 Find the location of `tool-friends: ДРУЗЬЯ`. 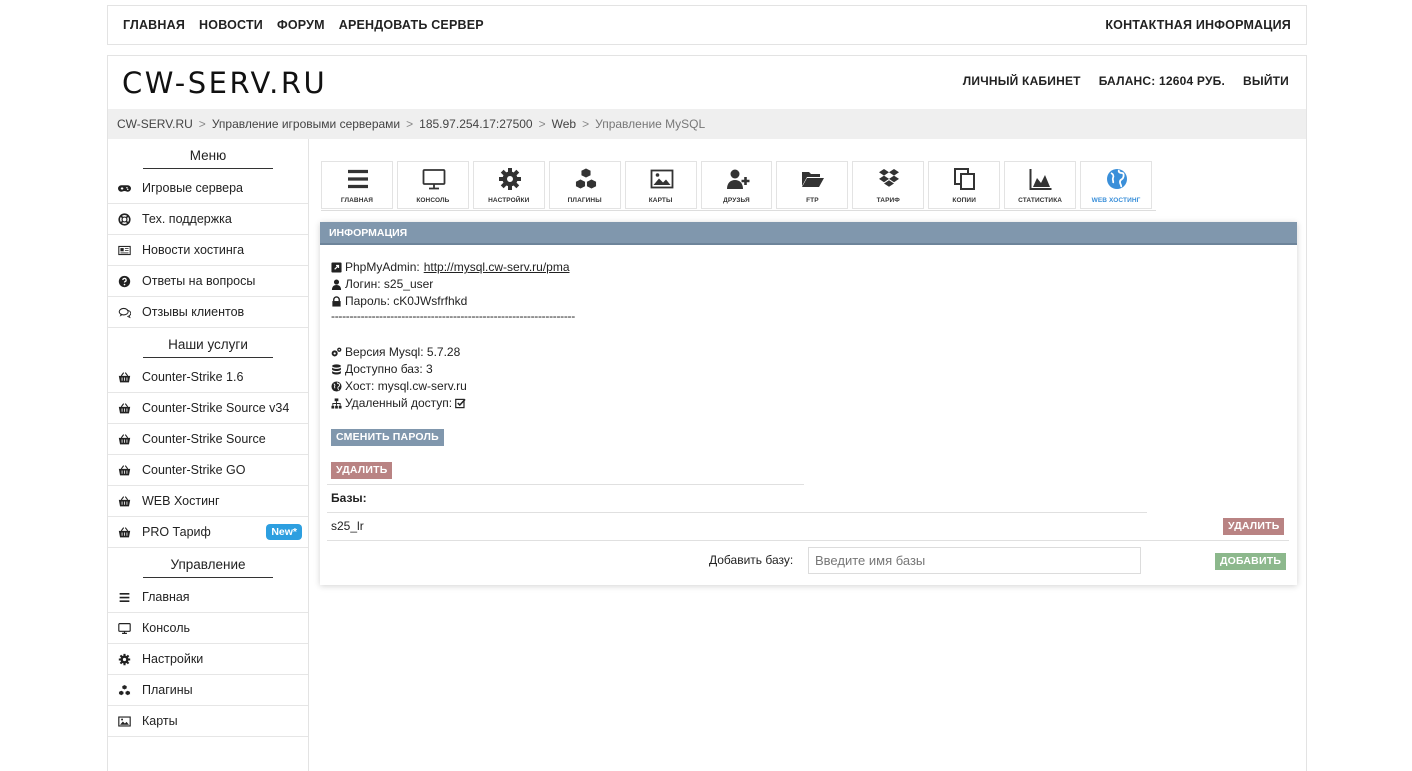

tool-friends: ДРУЗЬЯ is located at coordinates (736, 185).